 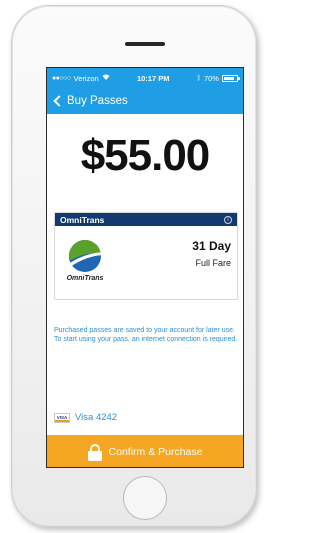 What do you see at coordinates (230, 78) in the screenshot?
I see `battery-icon` at bounding box center [230, 78].